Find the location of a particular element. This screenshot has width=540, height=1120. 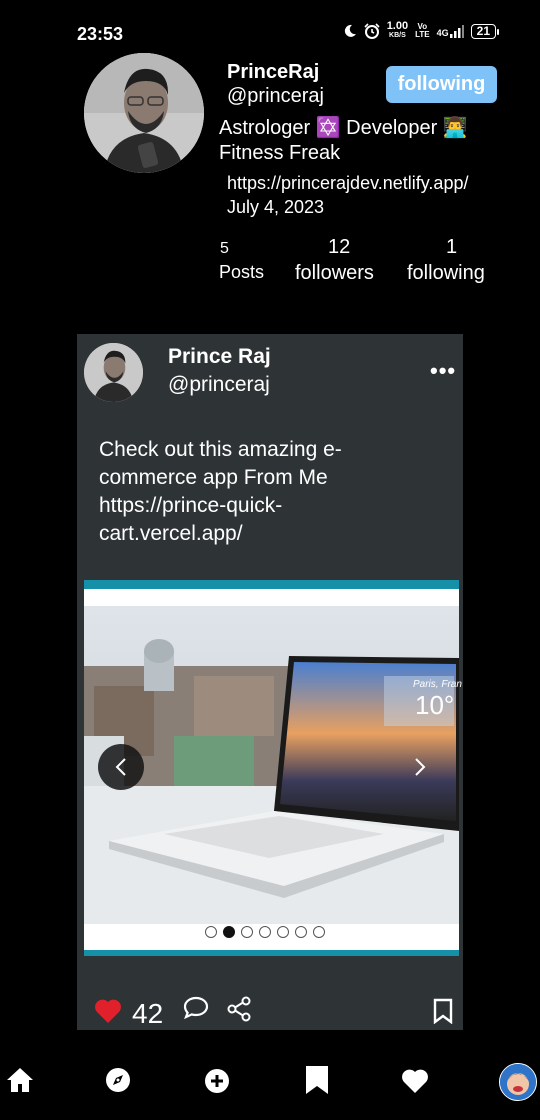

comment-icon is located at coordinates (196, 1008).